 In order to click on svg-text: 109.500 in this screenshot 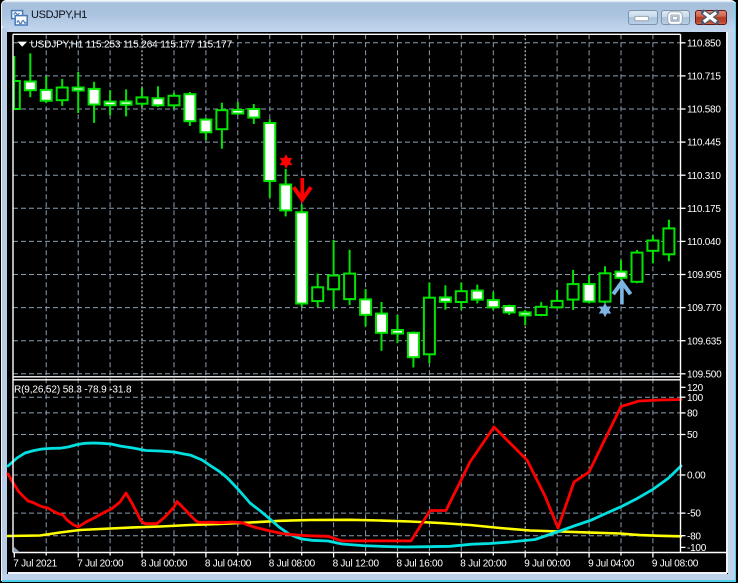, I will do `click(704, 374)`.